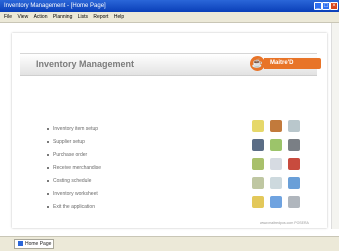 The height and width of the screenshot is (251, 339). Describe the element at coordinates (20, 244) in the screenshot. I see `home-tab-icon` at that location.